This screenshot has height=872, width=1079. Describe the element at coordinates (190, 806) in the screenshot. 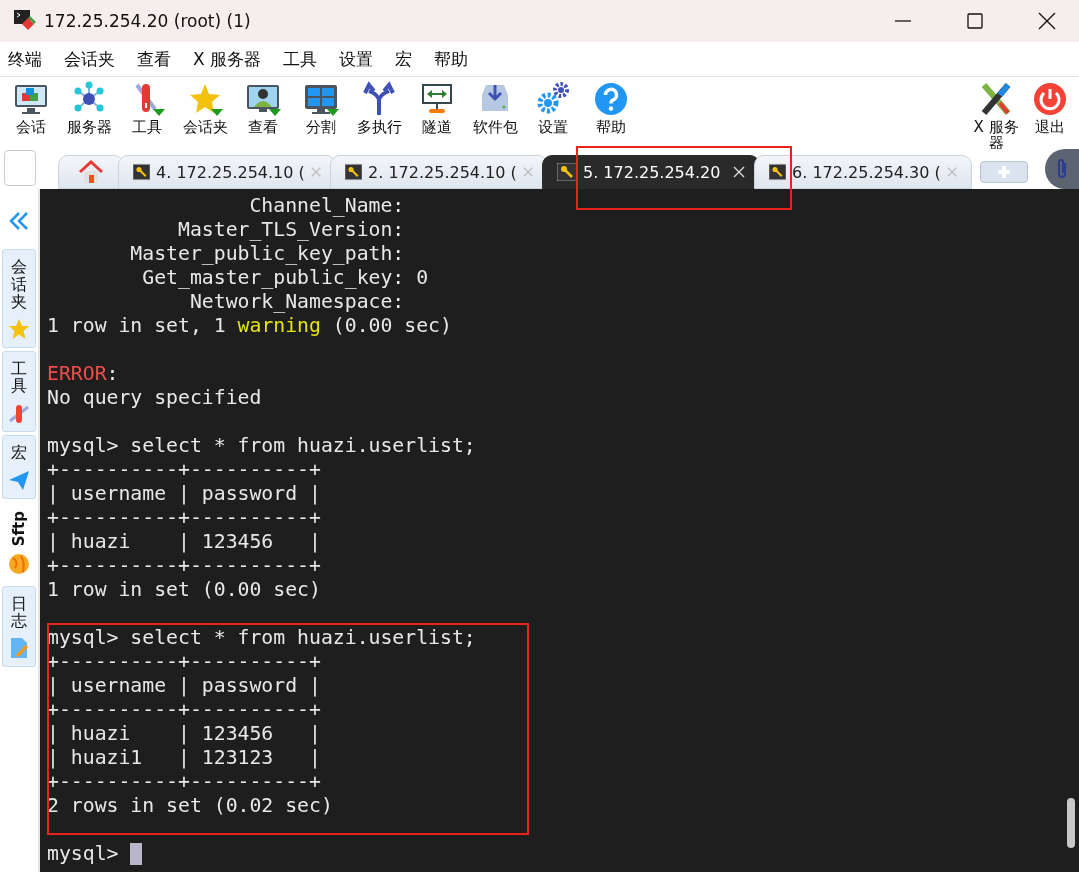

I see `terminal-text: 2 rows in set (0.02 sec)` at that location.